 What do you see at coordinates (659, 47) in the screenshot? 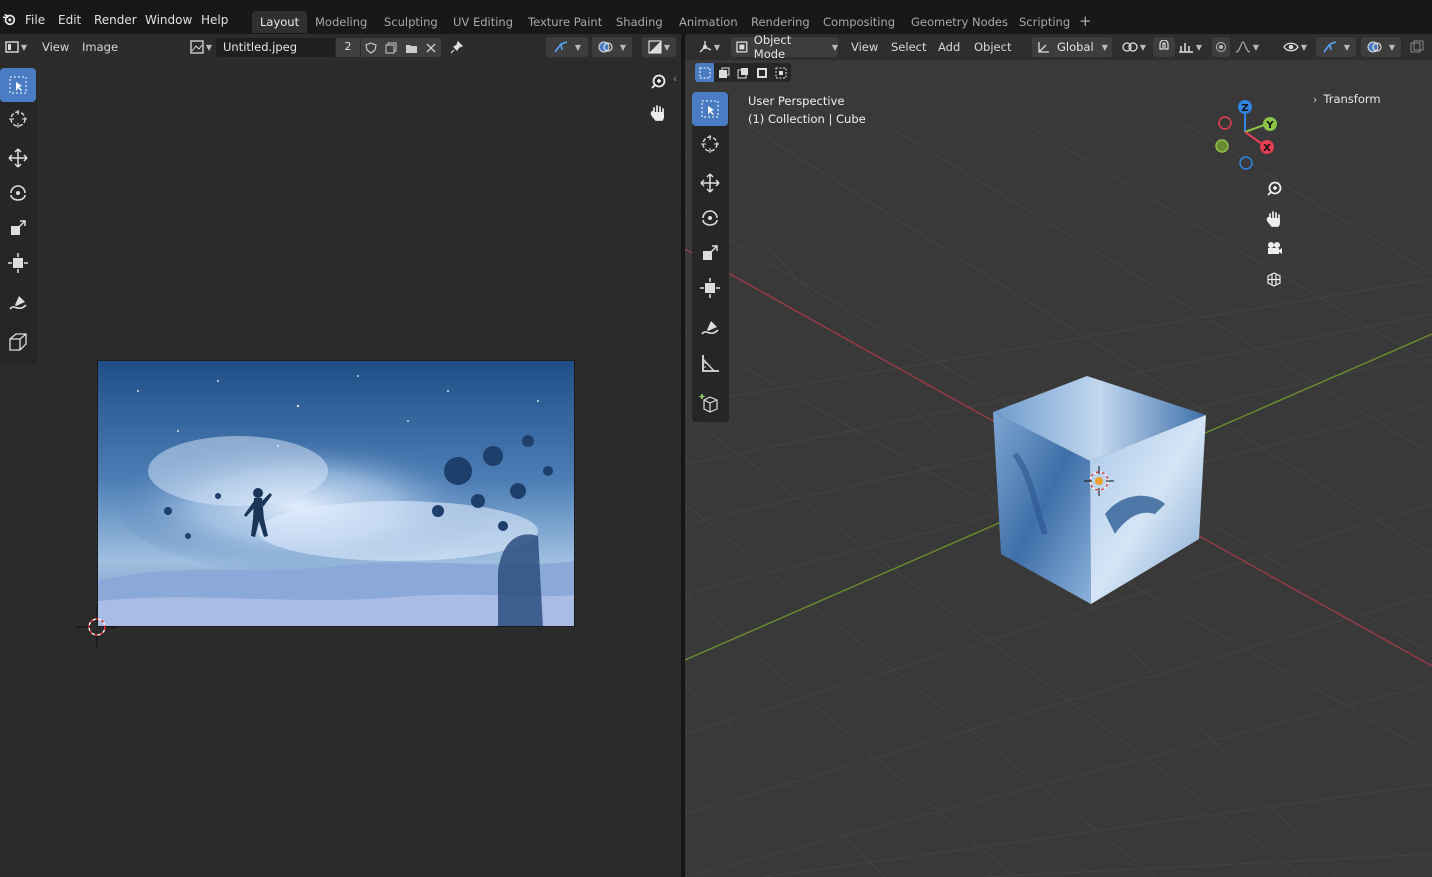
I see `display-channels-icon: ▼` at bounding box center [659, 47].